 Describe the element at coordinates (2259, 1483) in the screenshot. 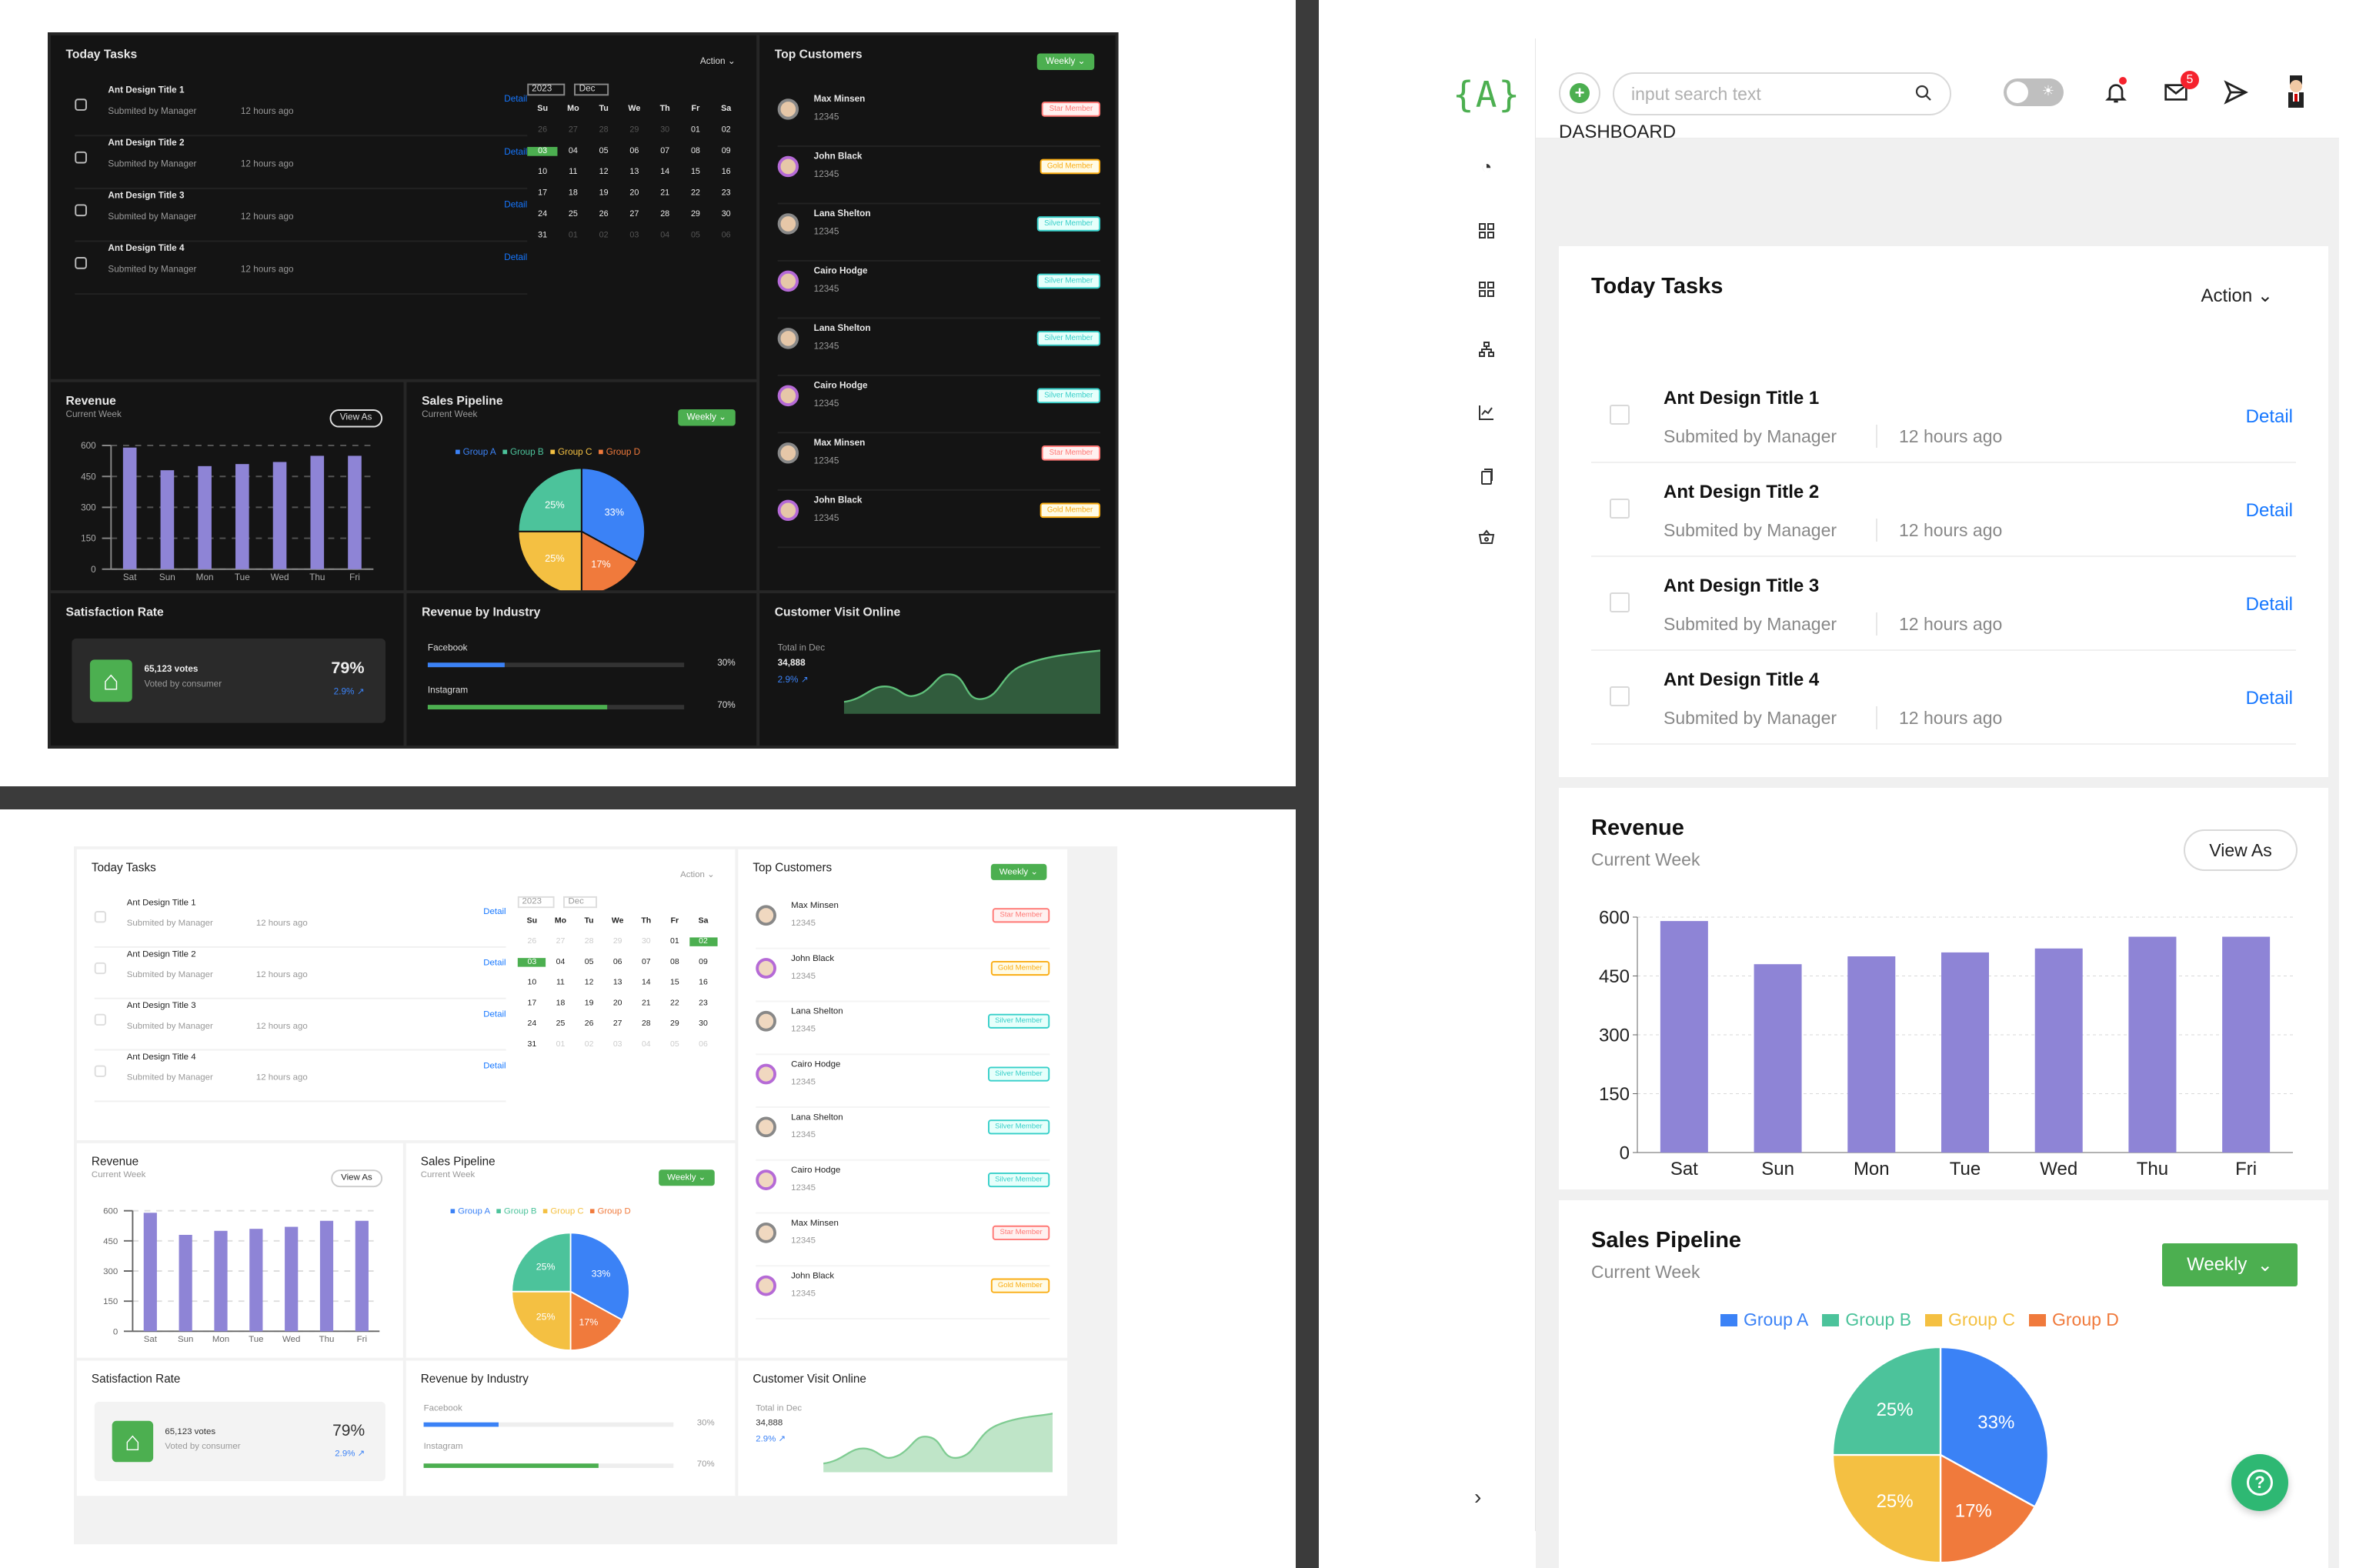

I see `help-button: ?` at that location.